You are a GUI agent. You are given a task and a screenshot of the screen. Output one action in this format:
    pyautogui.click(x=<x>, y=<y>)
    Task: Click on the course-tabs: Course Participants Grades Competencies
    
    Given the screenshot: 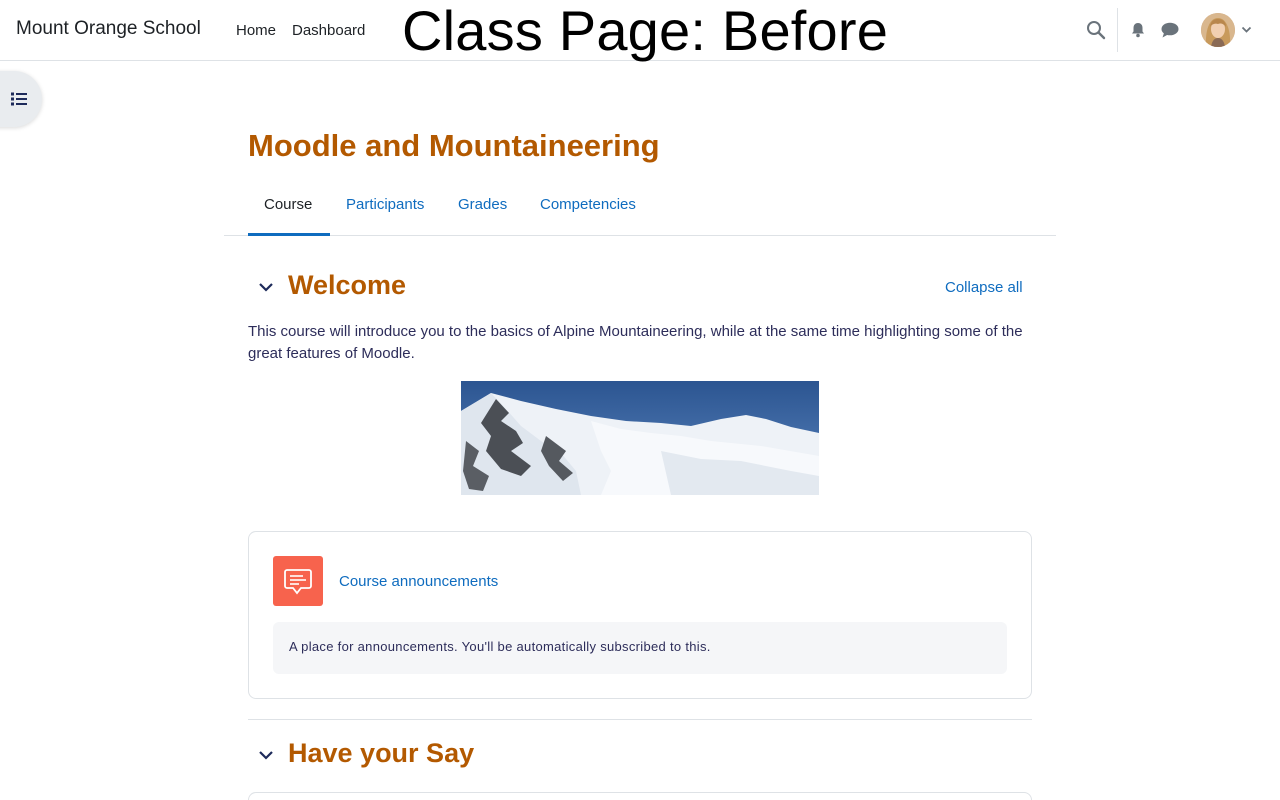 What is the action you would take?
    pyautogui.click(x=640, y=211)
    